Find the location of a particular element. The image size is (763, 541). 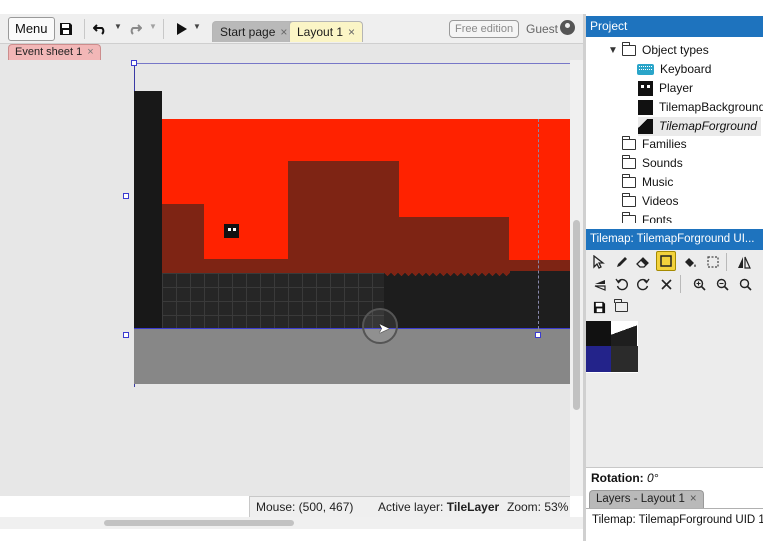

background-hill is located at coordinates (343, 221).